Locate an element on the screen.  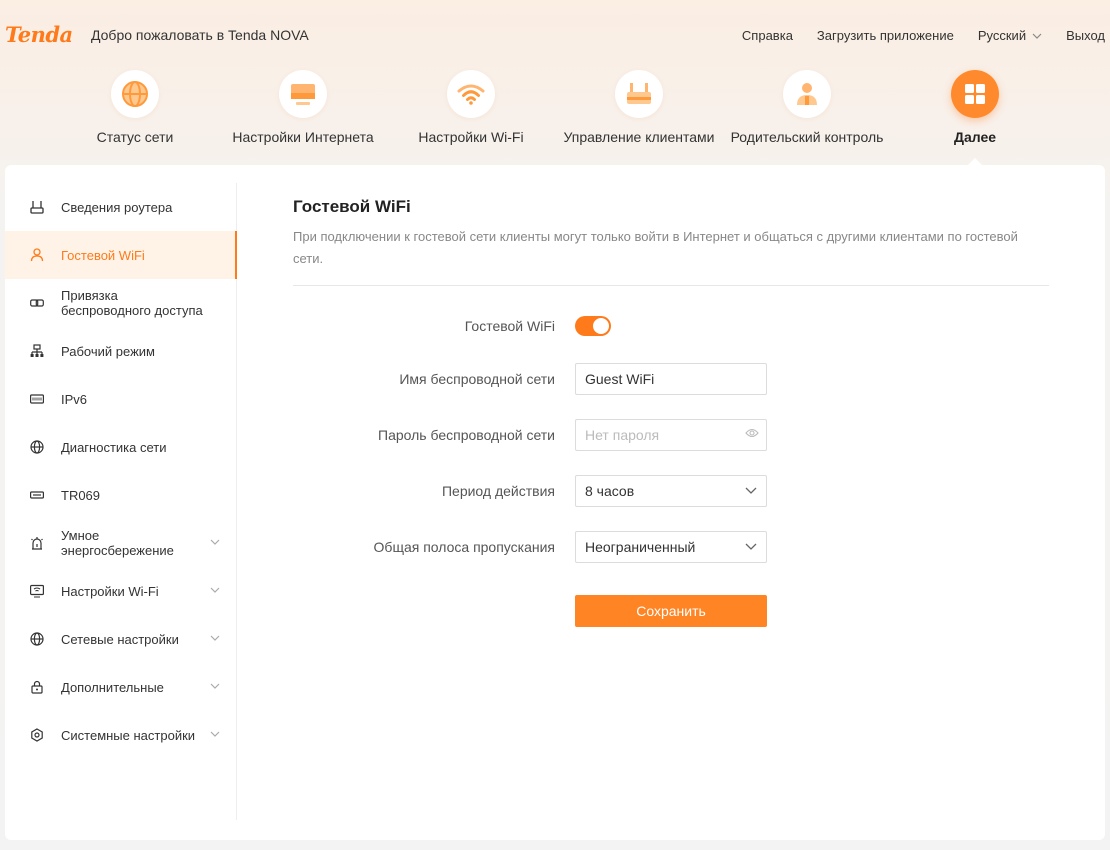
sidebar-item-guest-wifi: Гостевой WiFi is located at coordinates (121, 255).